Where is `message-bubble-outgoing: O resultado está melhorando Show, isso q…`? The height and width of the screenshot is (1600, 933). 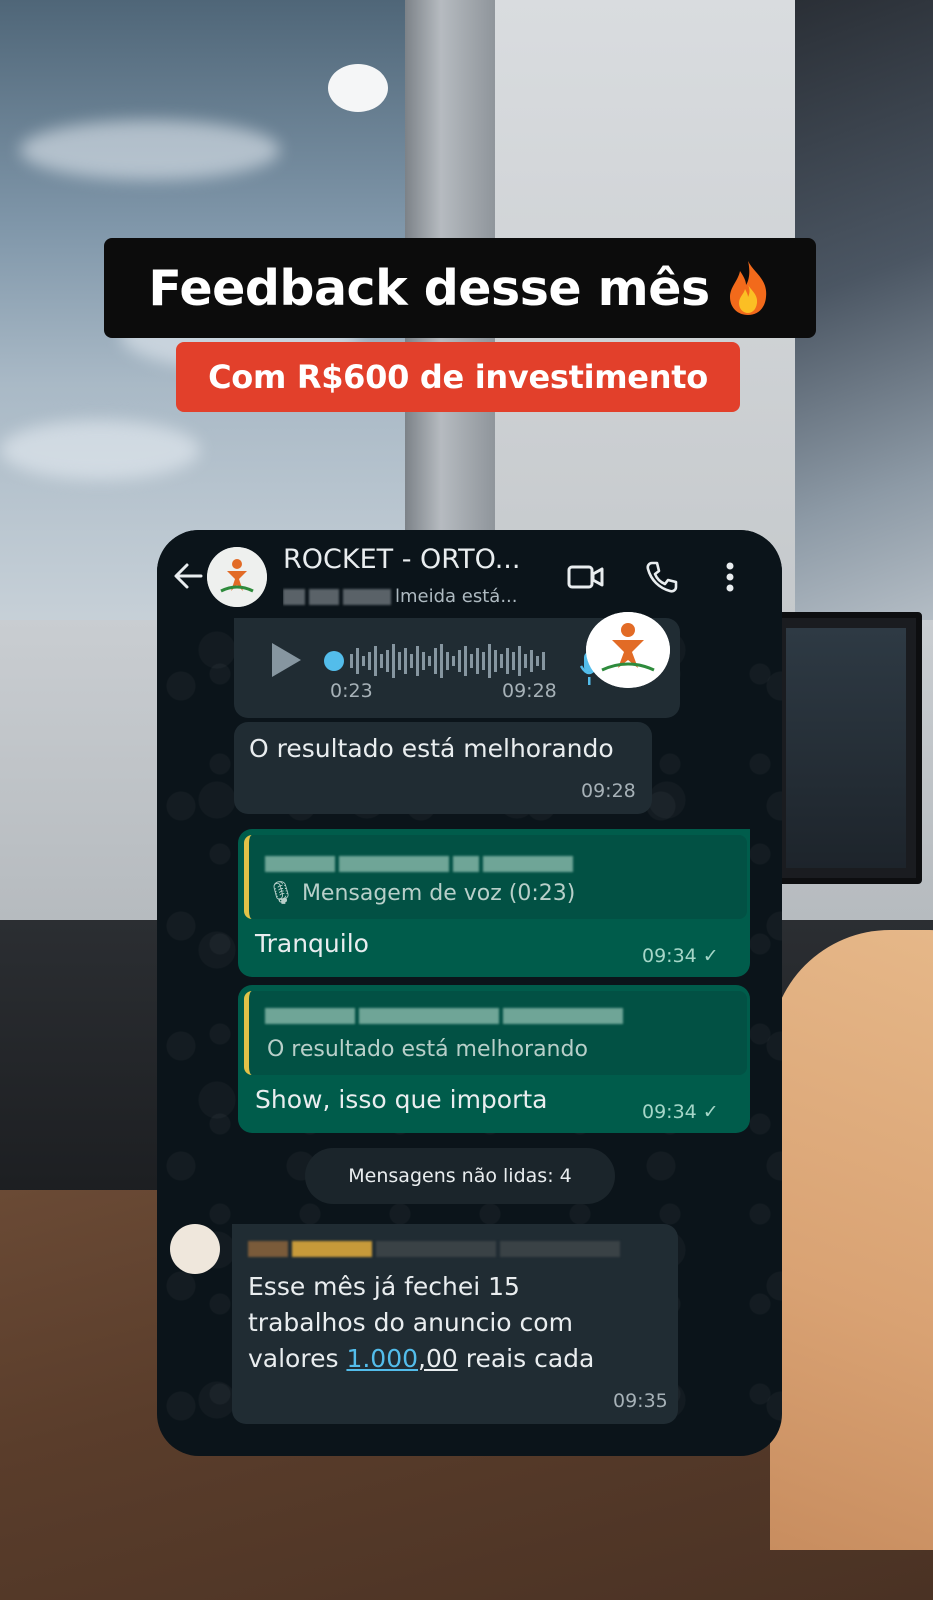 message-bubble-outgoing: O resultado está melhorando Show, isso q… is located at coordinates (494, 1059).